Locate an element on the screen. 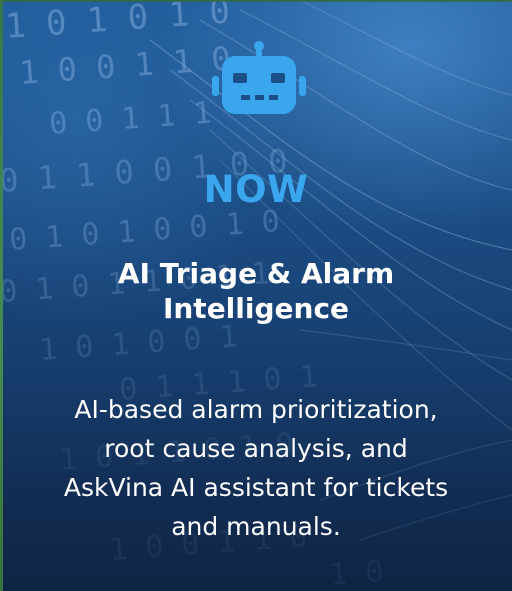 The width and height of the screenshot is (512, 591). svg-text: 0 1 0 1 0 0 1 0 is located at coordinates (144, 231).